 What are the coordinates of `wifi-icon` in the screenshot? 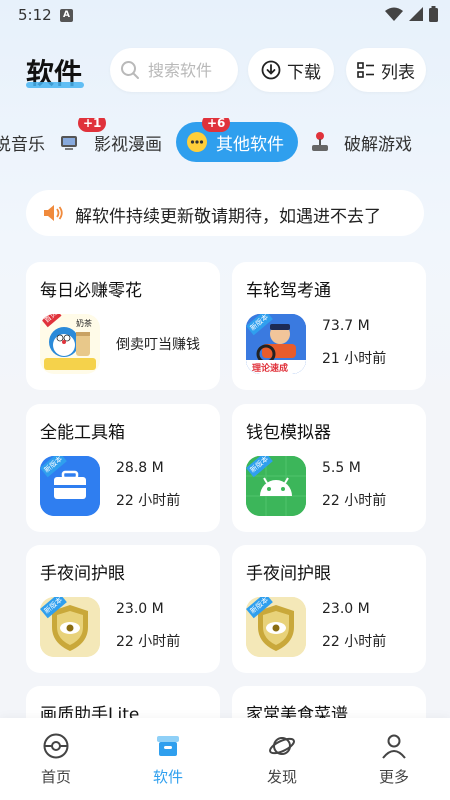 It's located at (394, 14).